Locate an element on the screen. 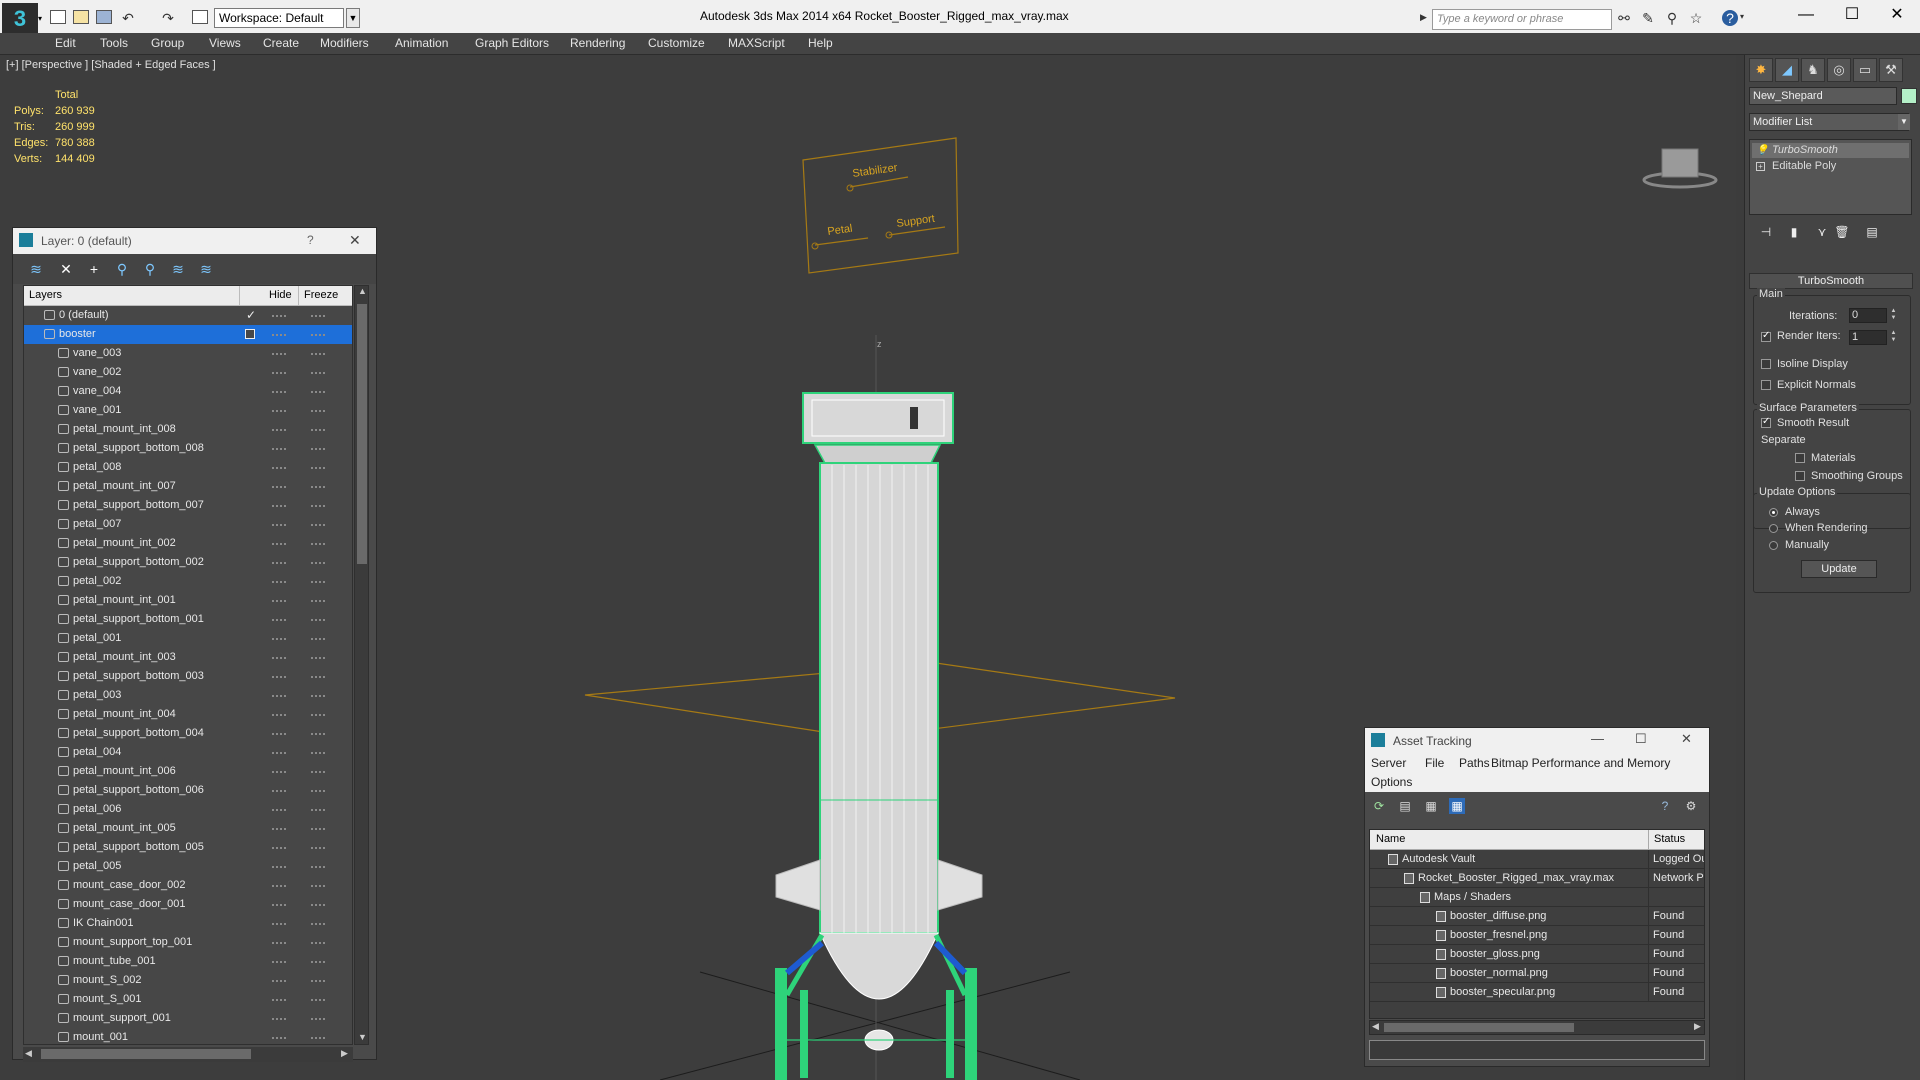 Image resolution: width=1920 pixels, height=1080 pixels. make-unique-icon: ⋎ is located at coordinates (1822, 232).